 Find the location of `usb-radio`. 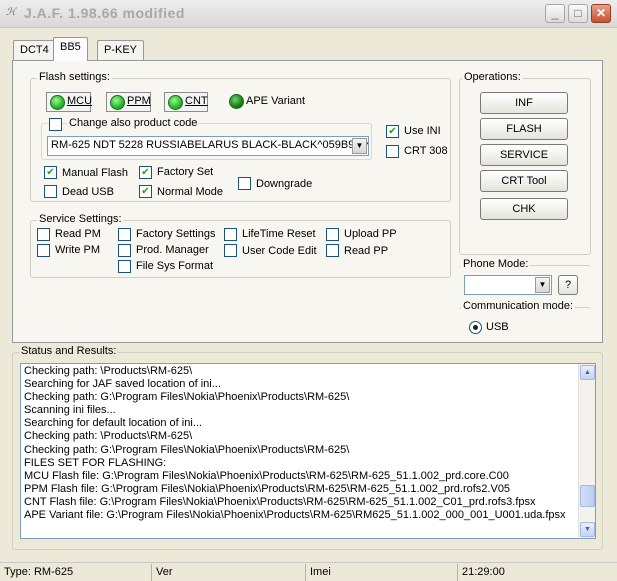

usb-radio is located at coordinates (475, 327).